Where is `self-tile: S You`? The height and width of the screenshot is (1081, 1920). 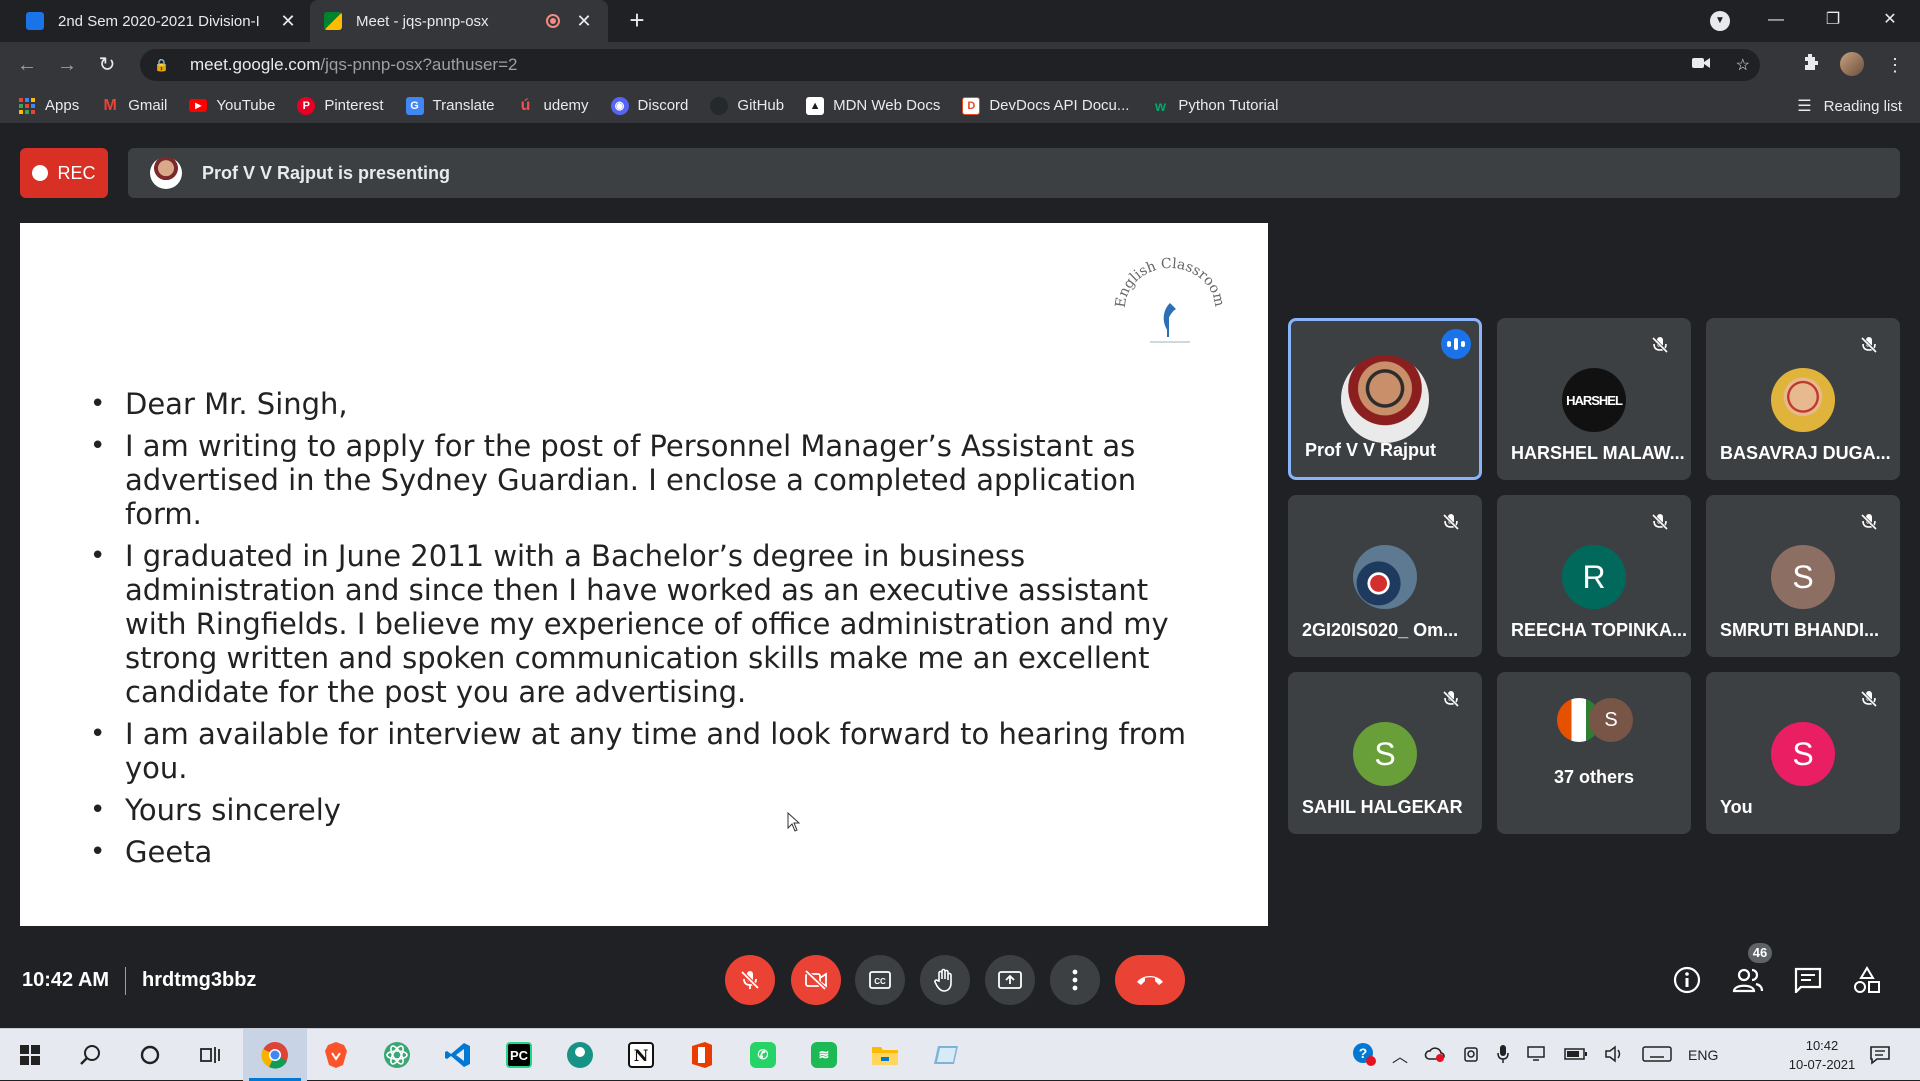
self-tile: S You is located at coordinates (1803, 753).